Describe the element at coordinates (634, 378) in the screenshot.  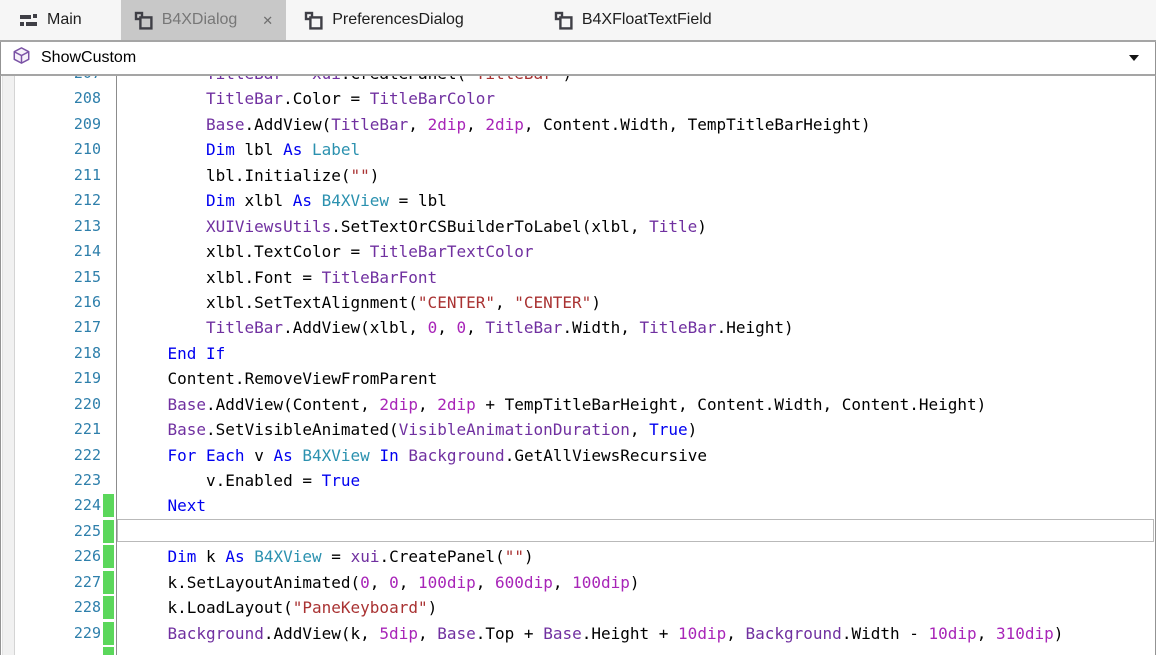
I see `code-line-text: Content.RemoveViewFromParent` at that location.